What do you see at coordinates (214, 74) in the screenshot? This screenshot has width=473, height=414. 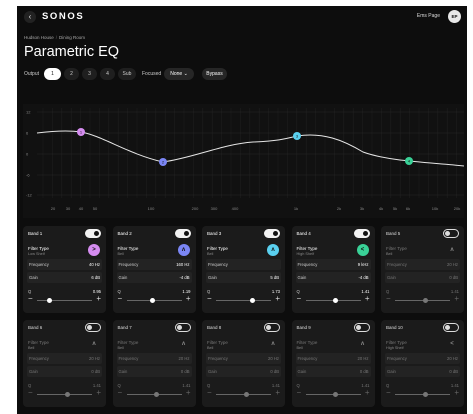 I see `bypass-button: Bypass` at bounding box center [214, 74].